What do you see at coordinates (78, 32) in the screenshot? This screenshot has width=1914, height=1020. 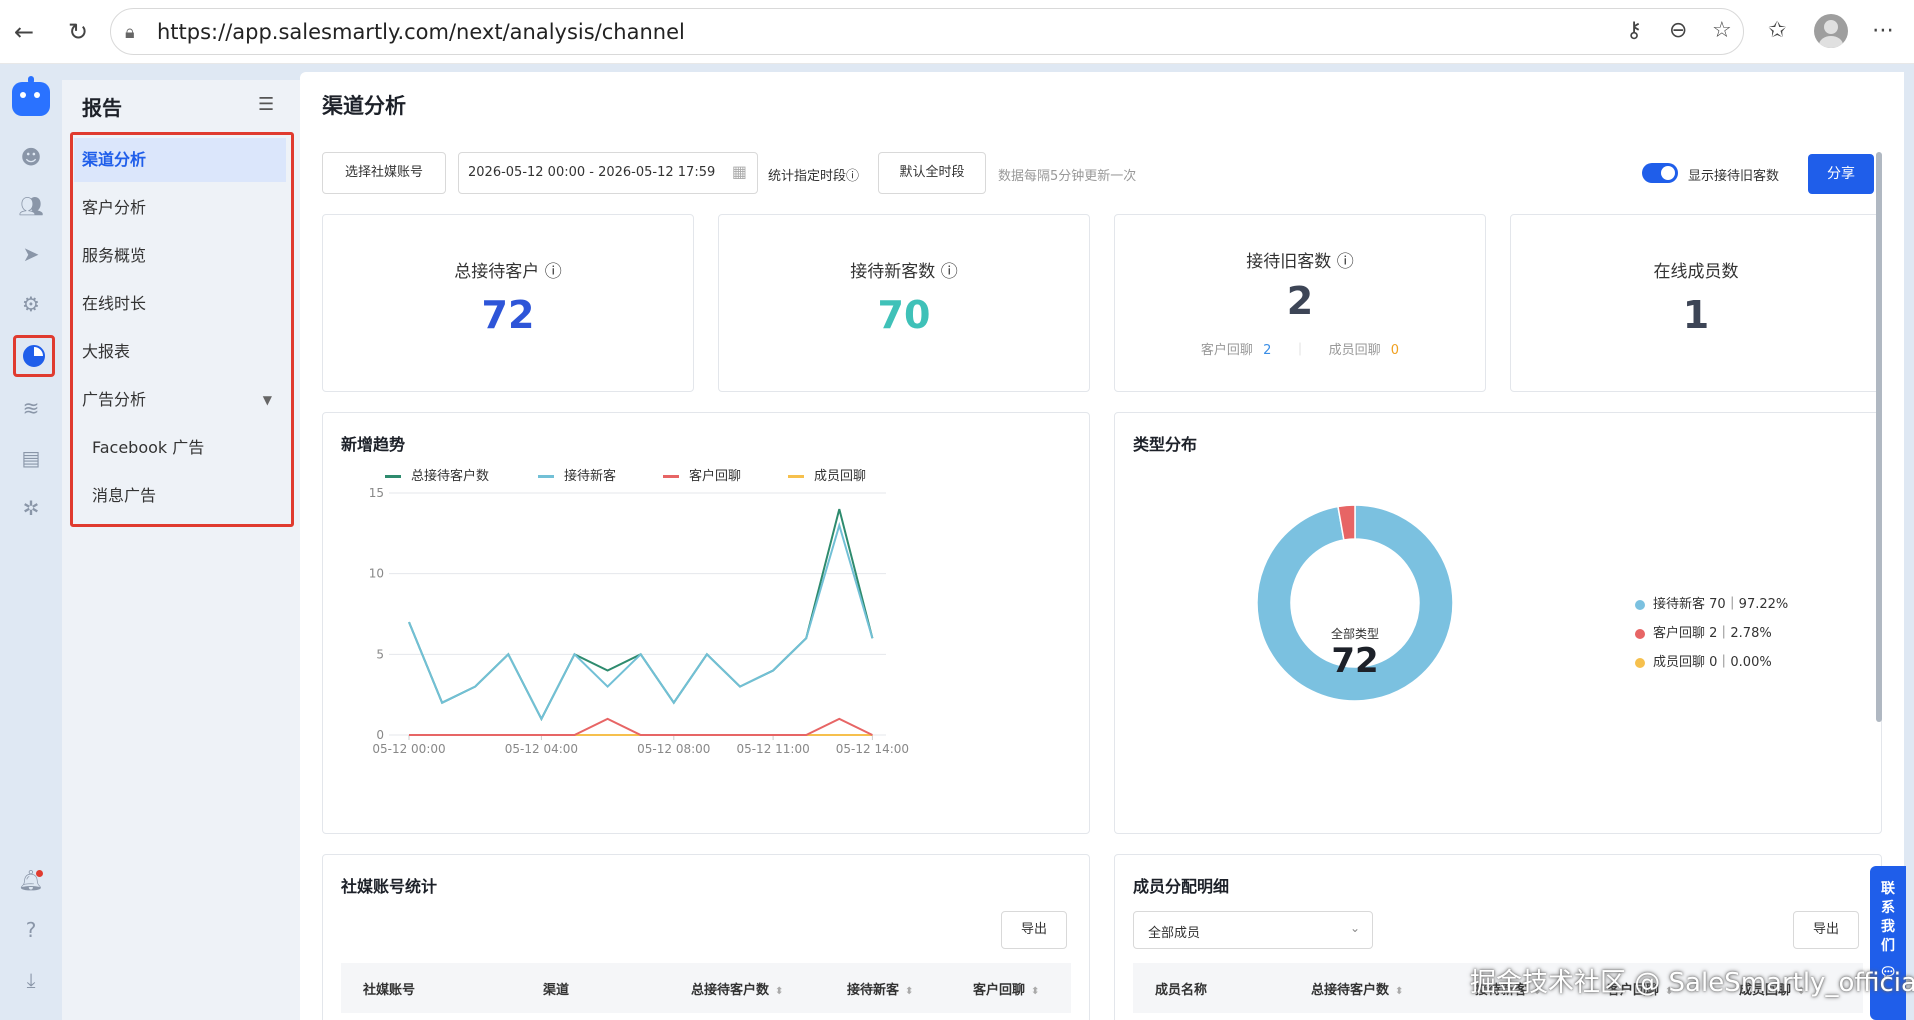 I see `reload-icon: ↻` at bounding box center [78, 32].